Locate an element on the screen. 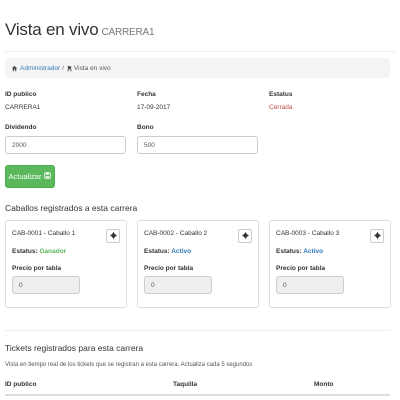 This screenshot has height=400, width=400. fecha-label: Fecha is located at coordinates (146, 94).